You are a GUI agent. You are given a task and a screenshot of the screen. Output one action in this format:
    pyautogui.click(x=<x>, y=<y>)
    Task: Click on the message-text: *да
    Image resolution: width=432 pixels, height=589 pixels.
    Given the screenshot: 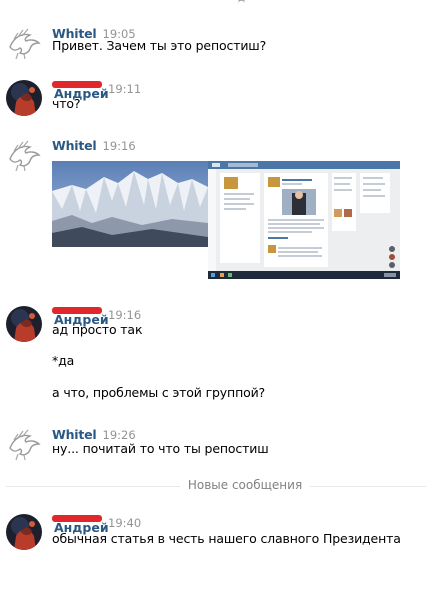 What is the action you would take?
    pyautogui.click(x=63, y=360)
    